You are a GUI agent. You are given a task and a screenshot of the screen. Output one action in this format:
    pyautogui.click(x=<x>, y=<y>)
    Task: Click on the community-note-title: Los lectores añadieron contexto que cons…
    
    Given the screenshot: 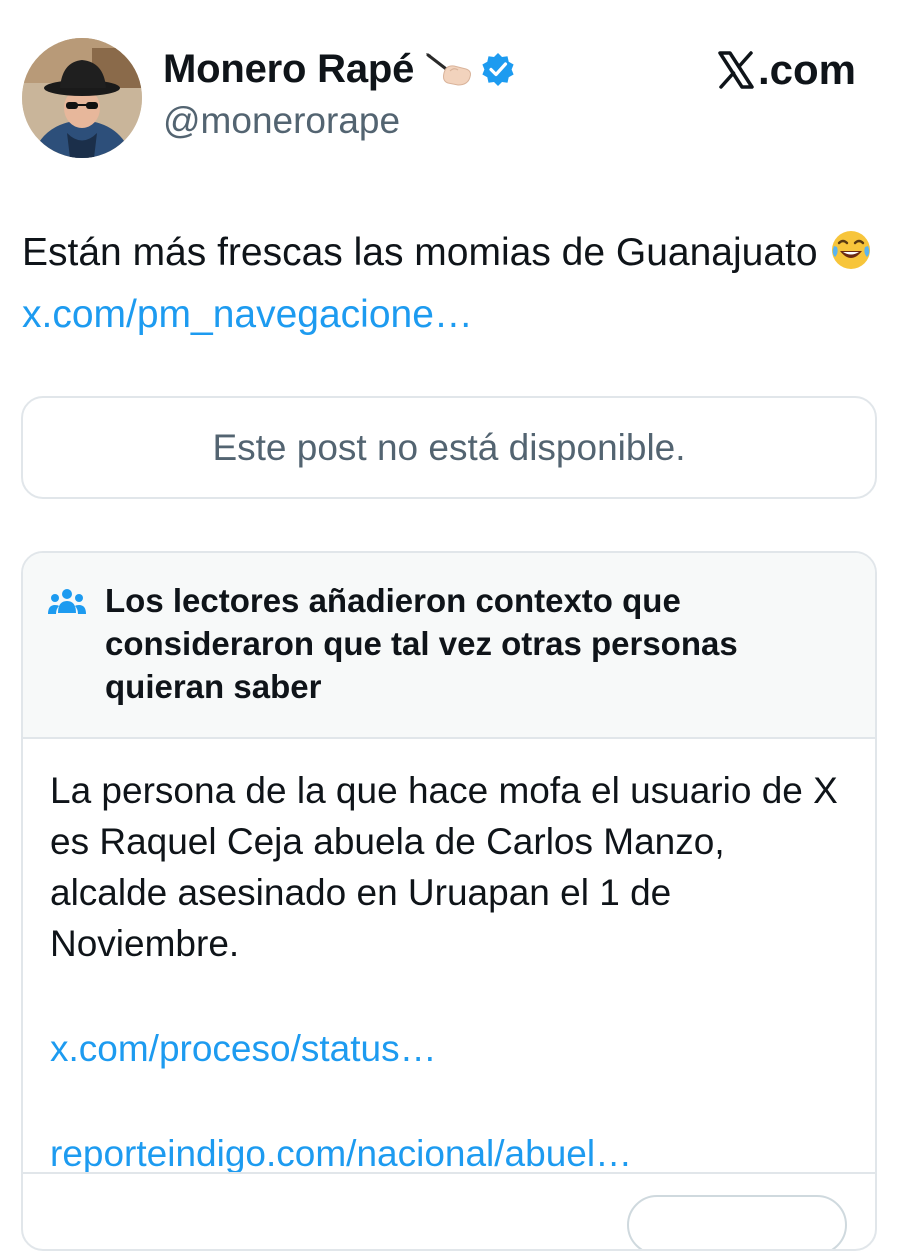 What is the action you would take?
    pyautogui.click(x=421, y=643)
    